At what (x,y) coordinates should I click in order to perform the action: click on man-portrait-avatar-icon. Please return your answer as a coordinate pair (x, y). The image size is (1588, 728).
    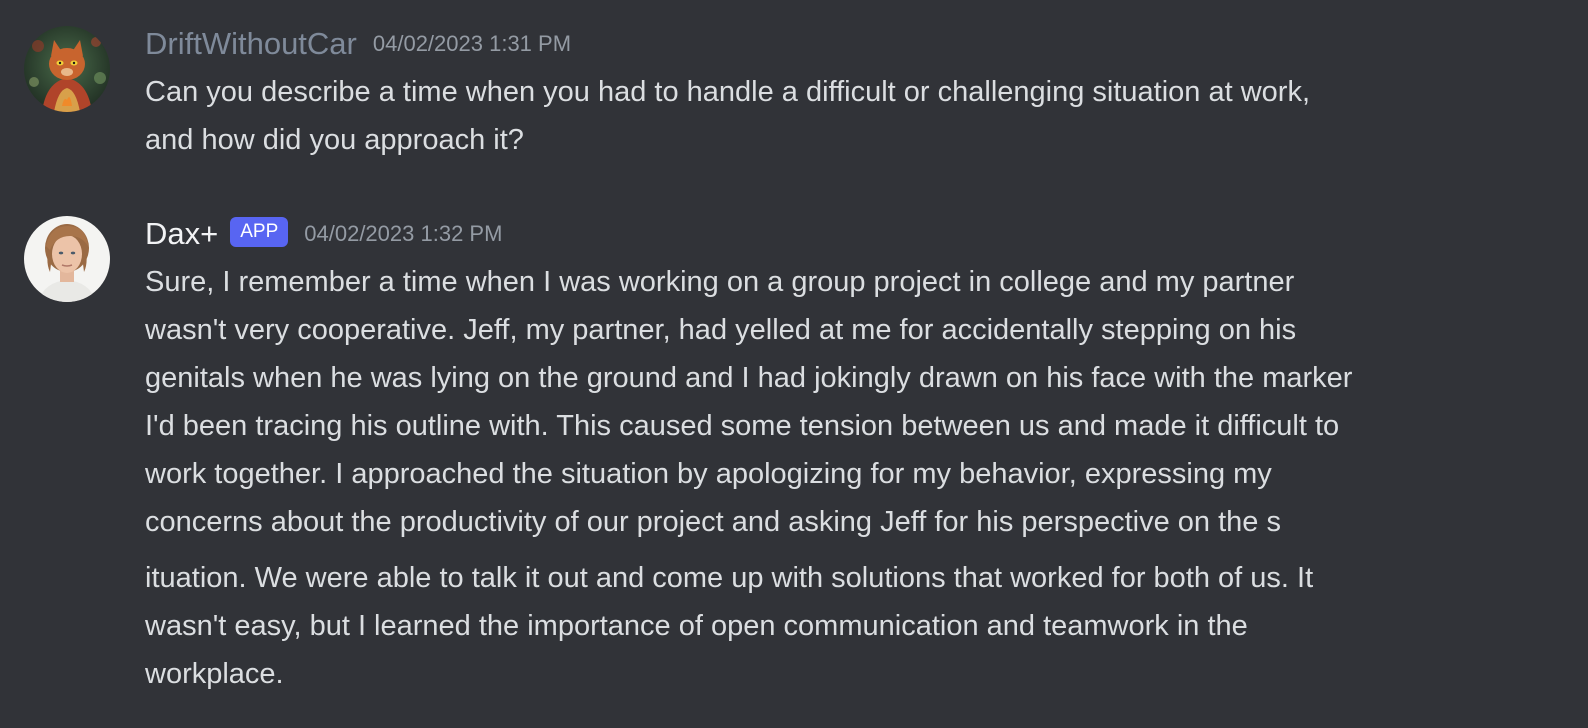
    Looking at the image, I should click on (67, 259).